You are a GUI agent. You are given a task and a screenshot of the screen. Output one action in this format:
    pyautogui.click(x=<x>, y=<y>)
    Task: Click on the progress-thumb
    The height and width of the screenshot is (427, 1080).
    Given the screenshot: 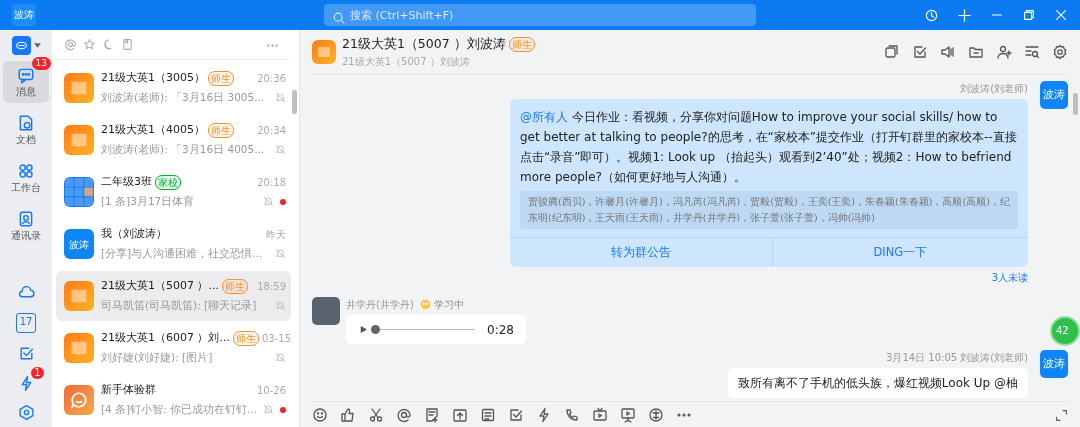 What is the action you would take?
    pyautogui.click(x=375, y=329)
    